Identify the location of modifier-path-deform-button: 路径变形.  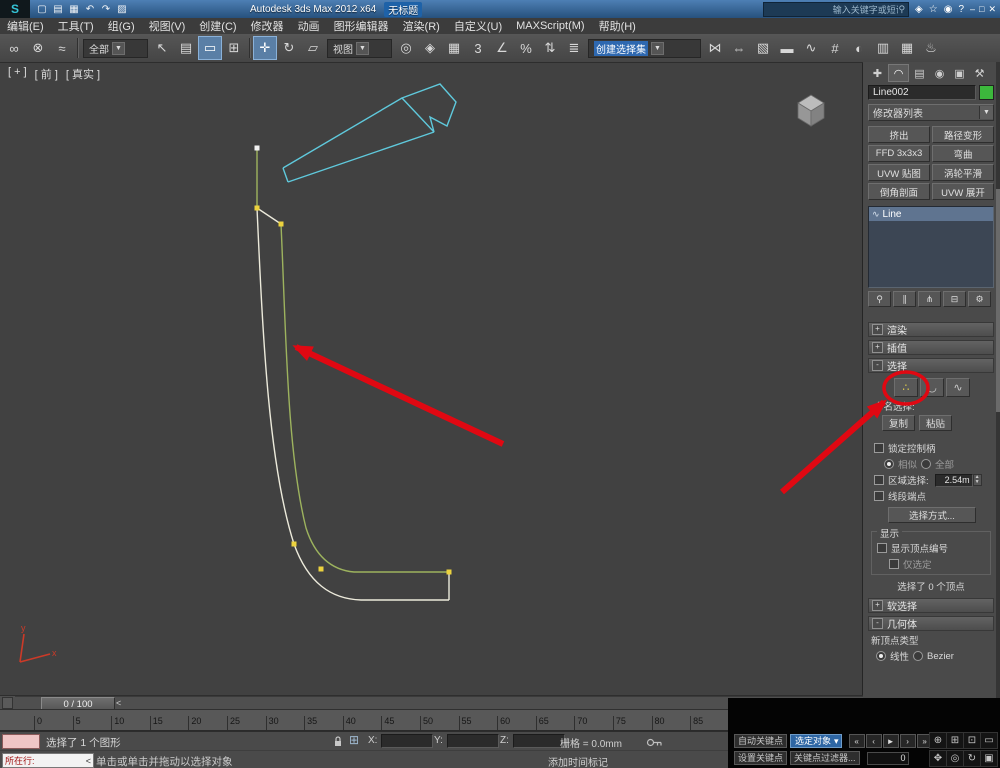
(963, 134).